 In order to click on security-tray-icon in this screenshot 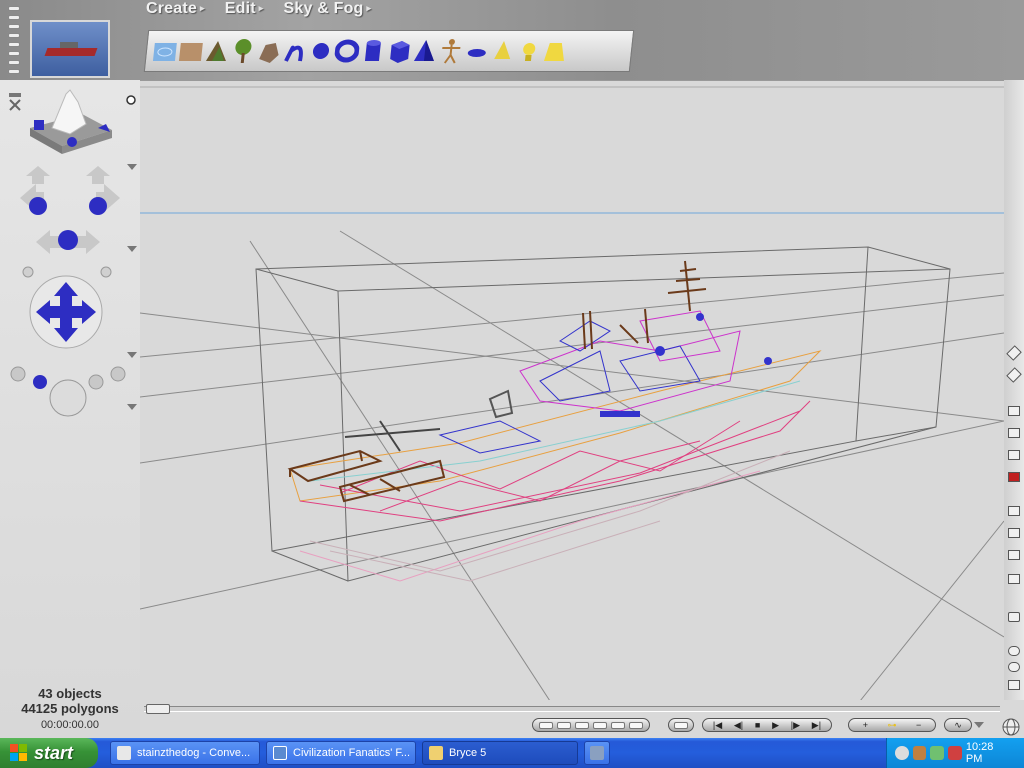, I will do `click(955, 753)`.